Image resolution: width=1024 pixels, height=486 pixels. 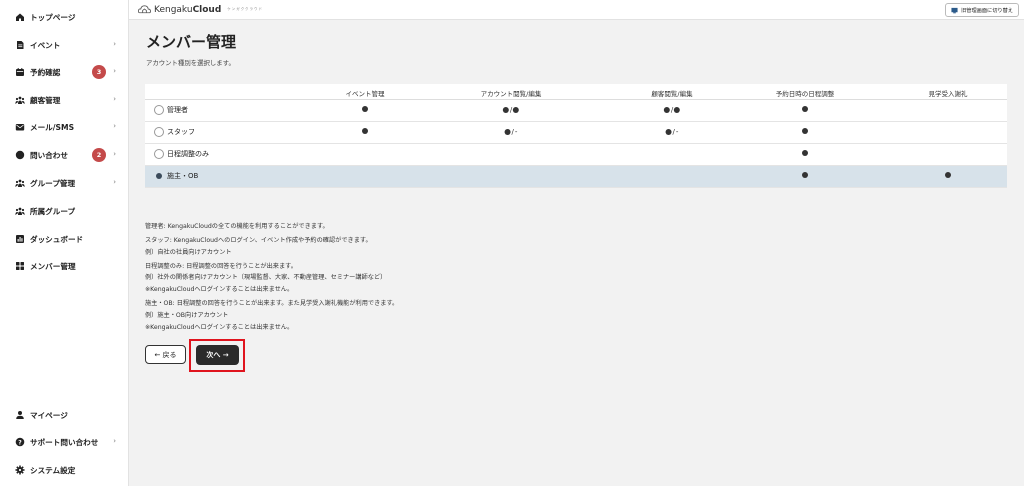 I want to click on sidebar-item-0: トップページ, so click(x=64, y=17).